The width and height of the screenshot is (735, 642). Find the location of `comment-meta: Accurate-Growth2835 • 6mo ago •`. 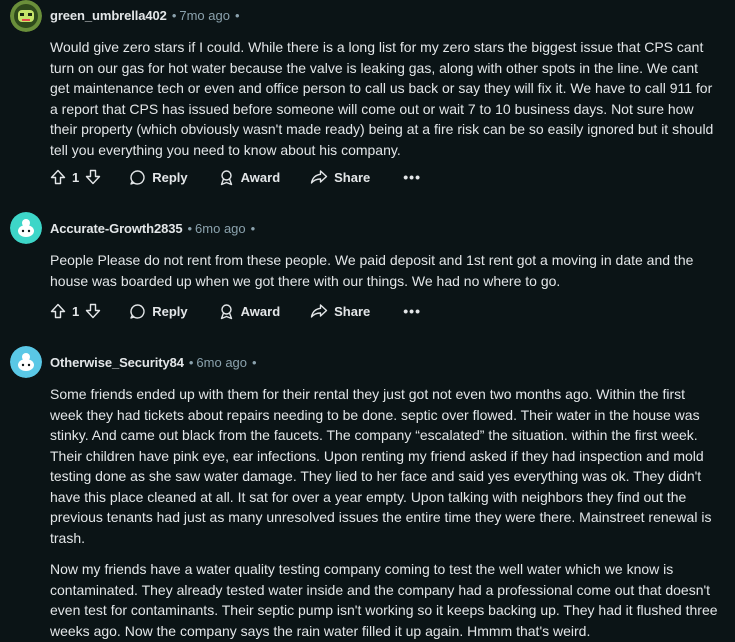

comment-meta: Accurate-Growth2835 • 6mo ago • is located at coordinates (154, 229).